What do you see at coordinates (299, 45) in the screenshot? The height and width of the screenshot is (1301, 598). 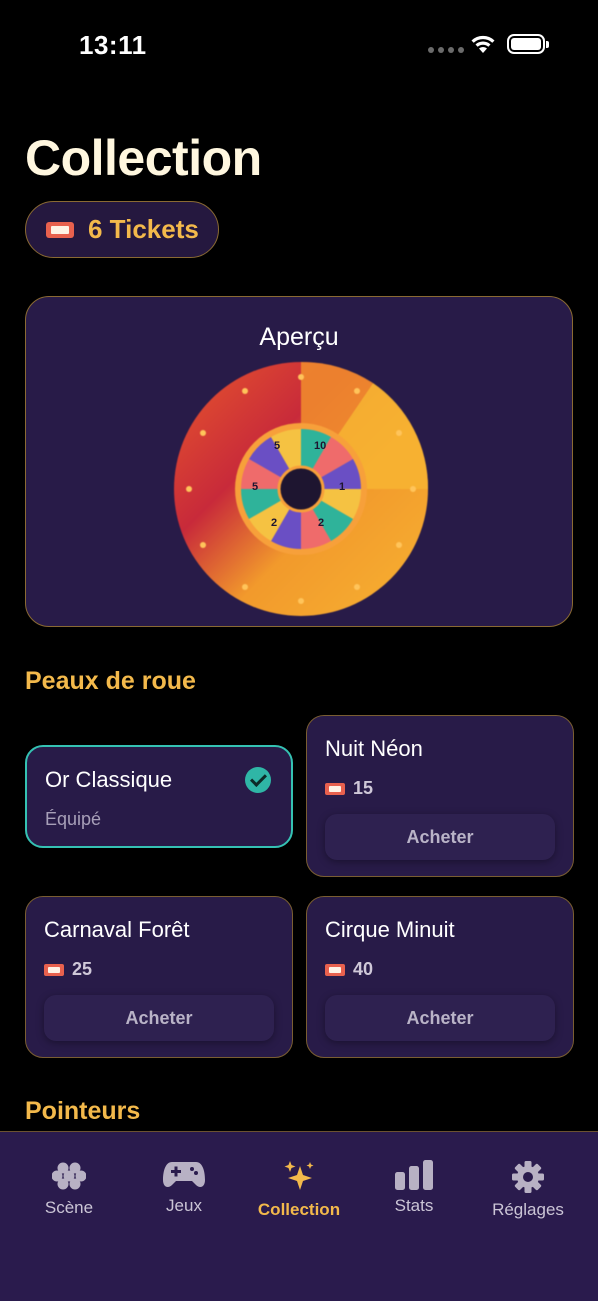 I see `status-bar: 13:11` at bounding box center [299, 45].